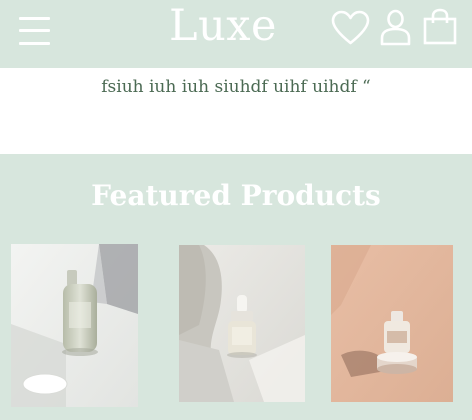 The image size is (472, 420). I want to click on product-card-cream-jar, so click(392, 323).